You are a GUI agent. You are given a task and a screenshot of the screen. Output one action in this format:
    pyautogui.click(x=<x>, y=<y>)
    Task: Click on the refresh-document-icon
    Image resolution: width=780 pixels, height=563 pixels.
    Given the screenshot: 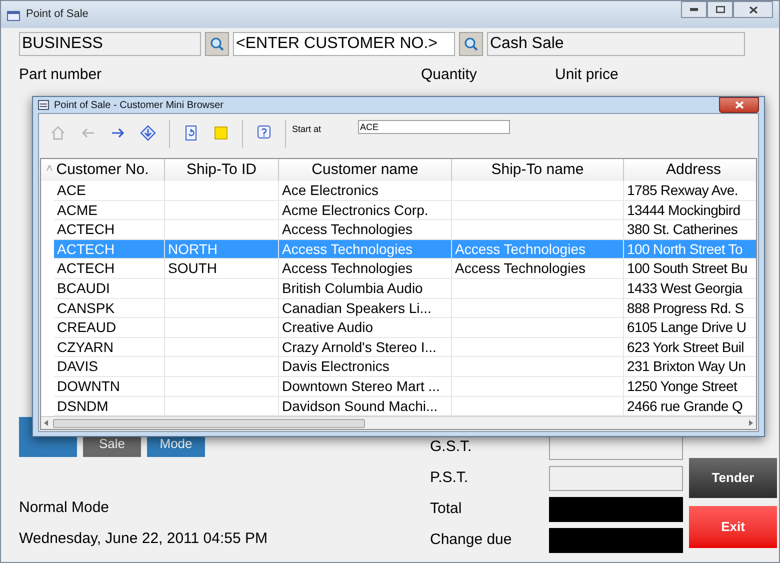 What is the action you would take?
    pyautogui.click(x=191, y=133)
    